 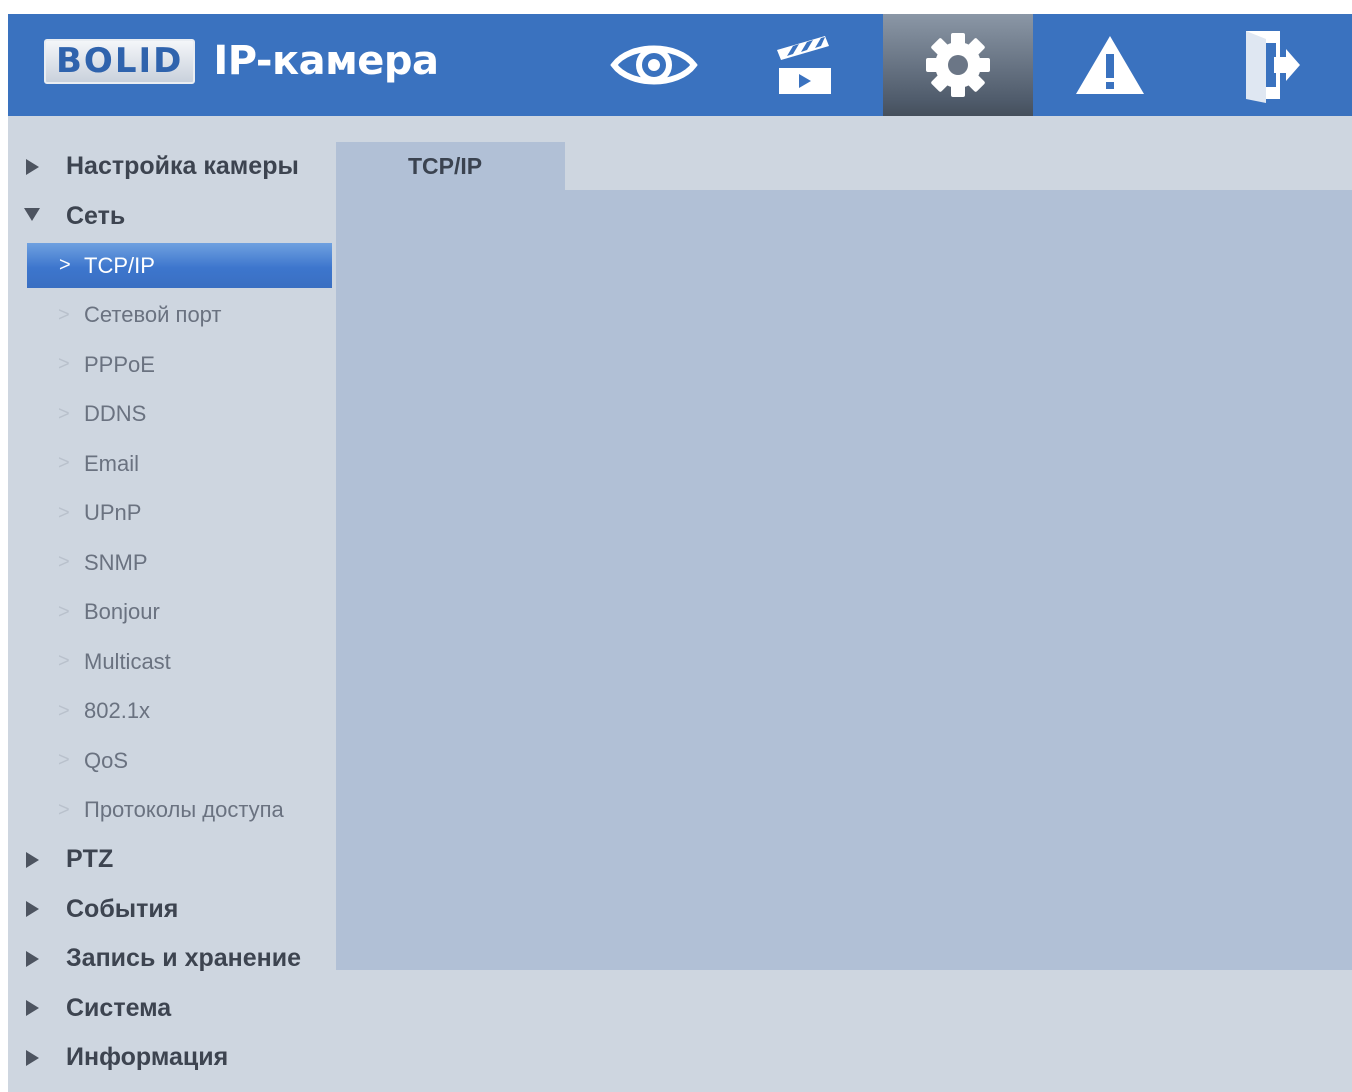 I want to click on menu-group-label: Настройка камеры, so click(x=182, y=166).